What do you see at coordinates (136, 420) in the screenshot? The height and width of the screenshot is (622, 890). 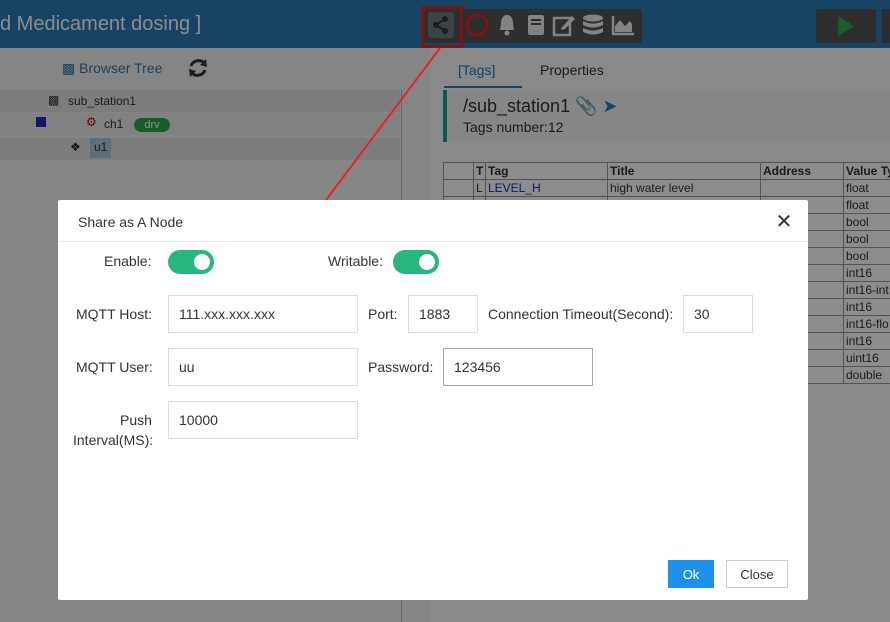 I see `push-interval-label-line1: Push` at bounding box center [136, 420].